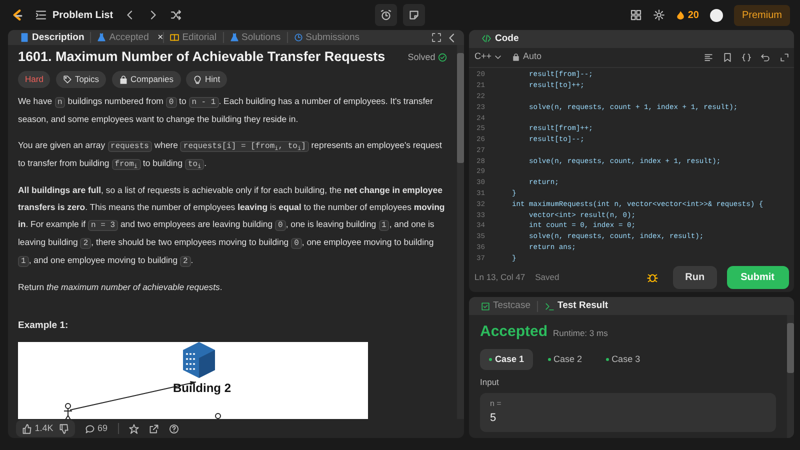 The height and width of the screenshot is (450, 800). What do you see at coordinates (327, 37) in the screenshot?
I see `panel-tab: Submissions` at bounding box center [327, 37].